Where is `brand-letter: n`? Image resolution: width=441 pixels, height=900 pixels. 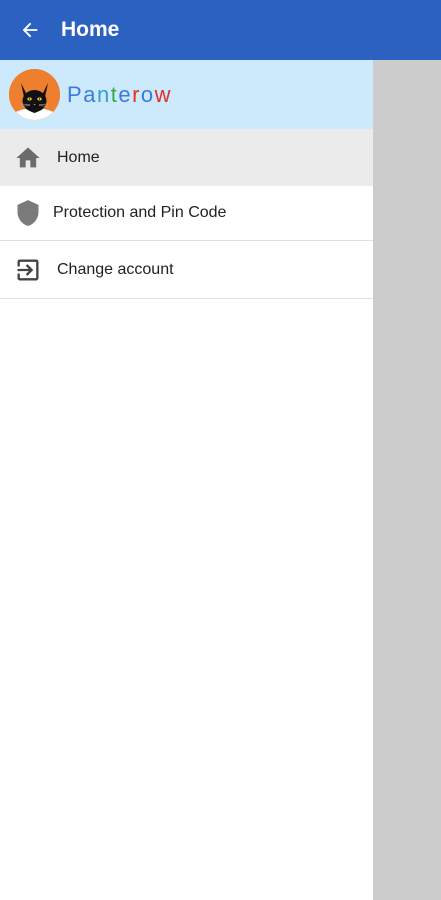
brand-letter: n is located at coordinates (103, 94).